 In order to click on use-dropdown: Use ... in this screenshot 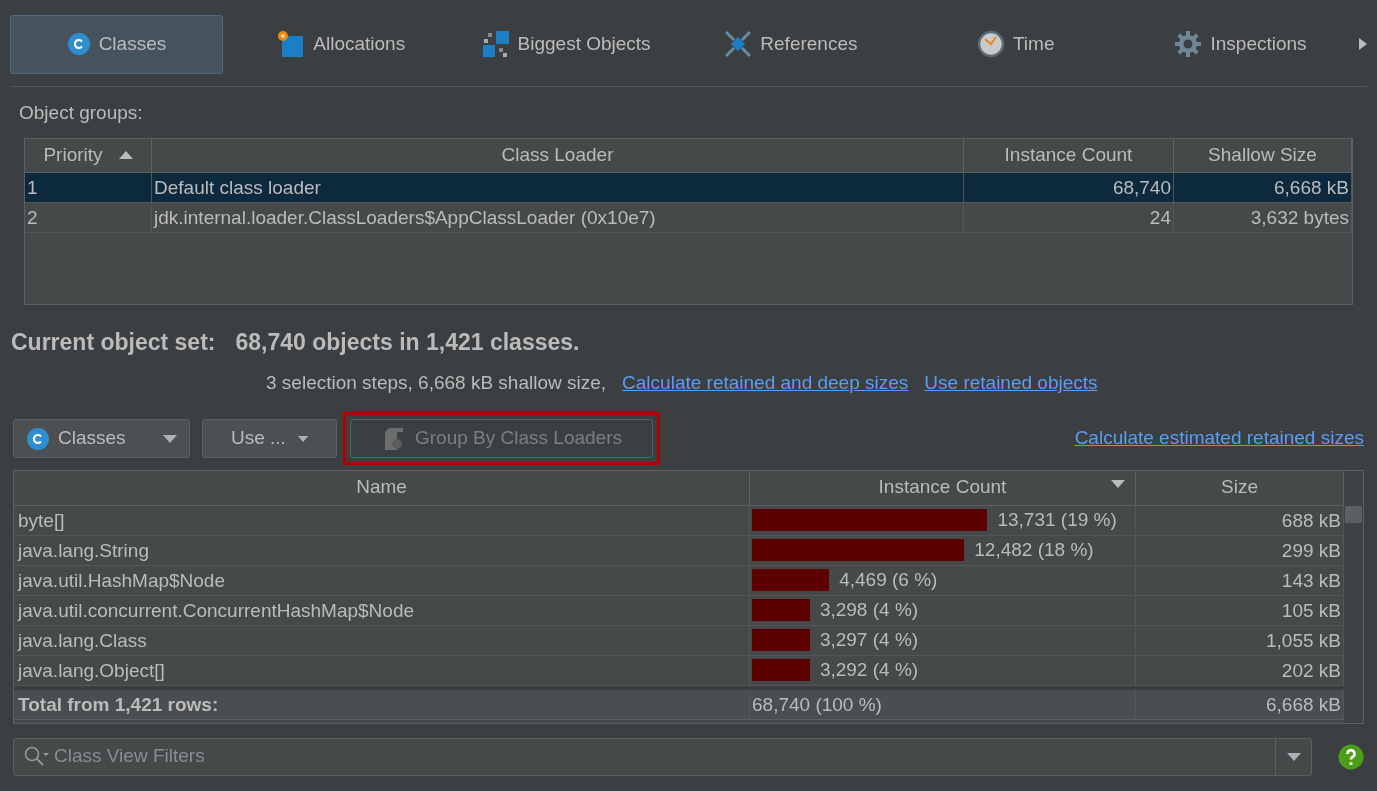, I will do `click(269, 438)`.